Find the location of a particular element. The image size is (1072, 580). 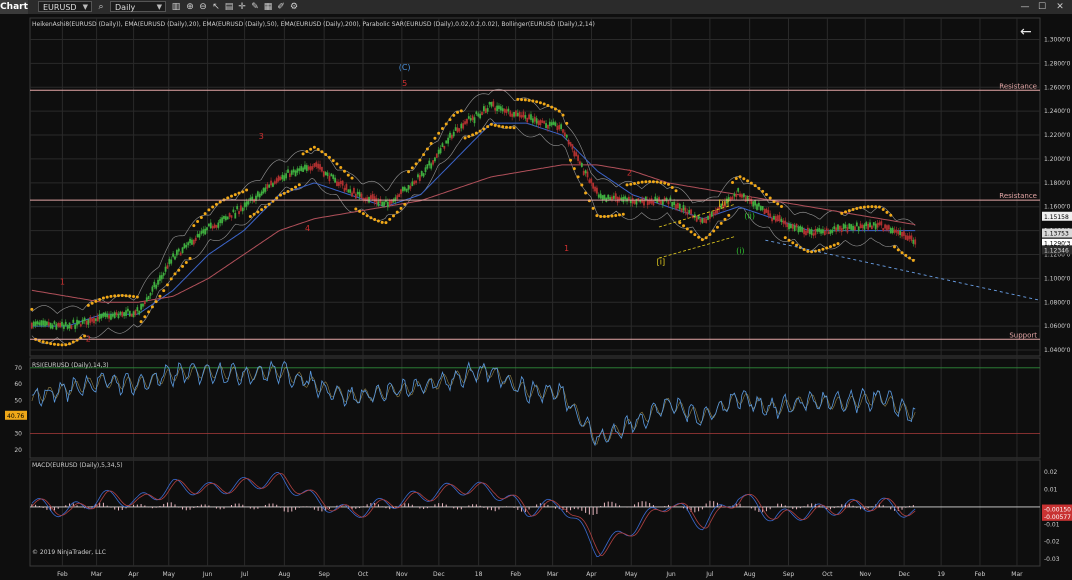

search-icon: ⌕ is located at coordinates (101, 7).